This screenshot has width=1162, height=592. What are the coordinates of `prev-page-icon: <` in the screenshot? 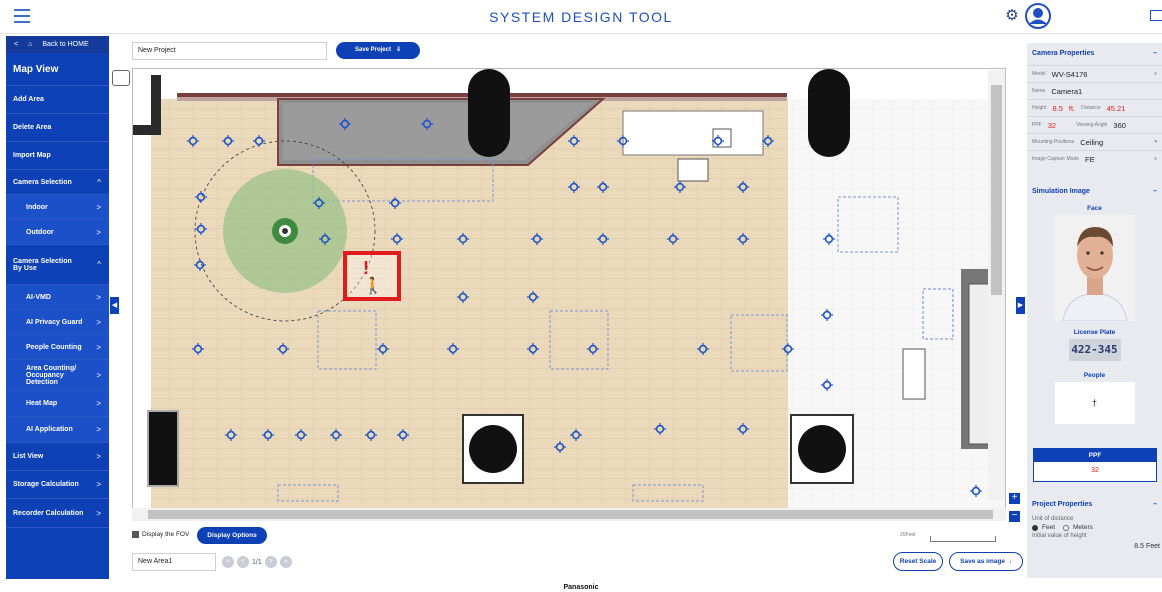 It's located at (243, 562).